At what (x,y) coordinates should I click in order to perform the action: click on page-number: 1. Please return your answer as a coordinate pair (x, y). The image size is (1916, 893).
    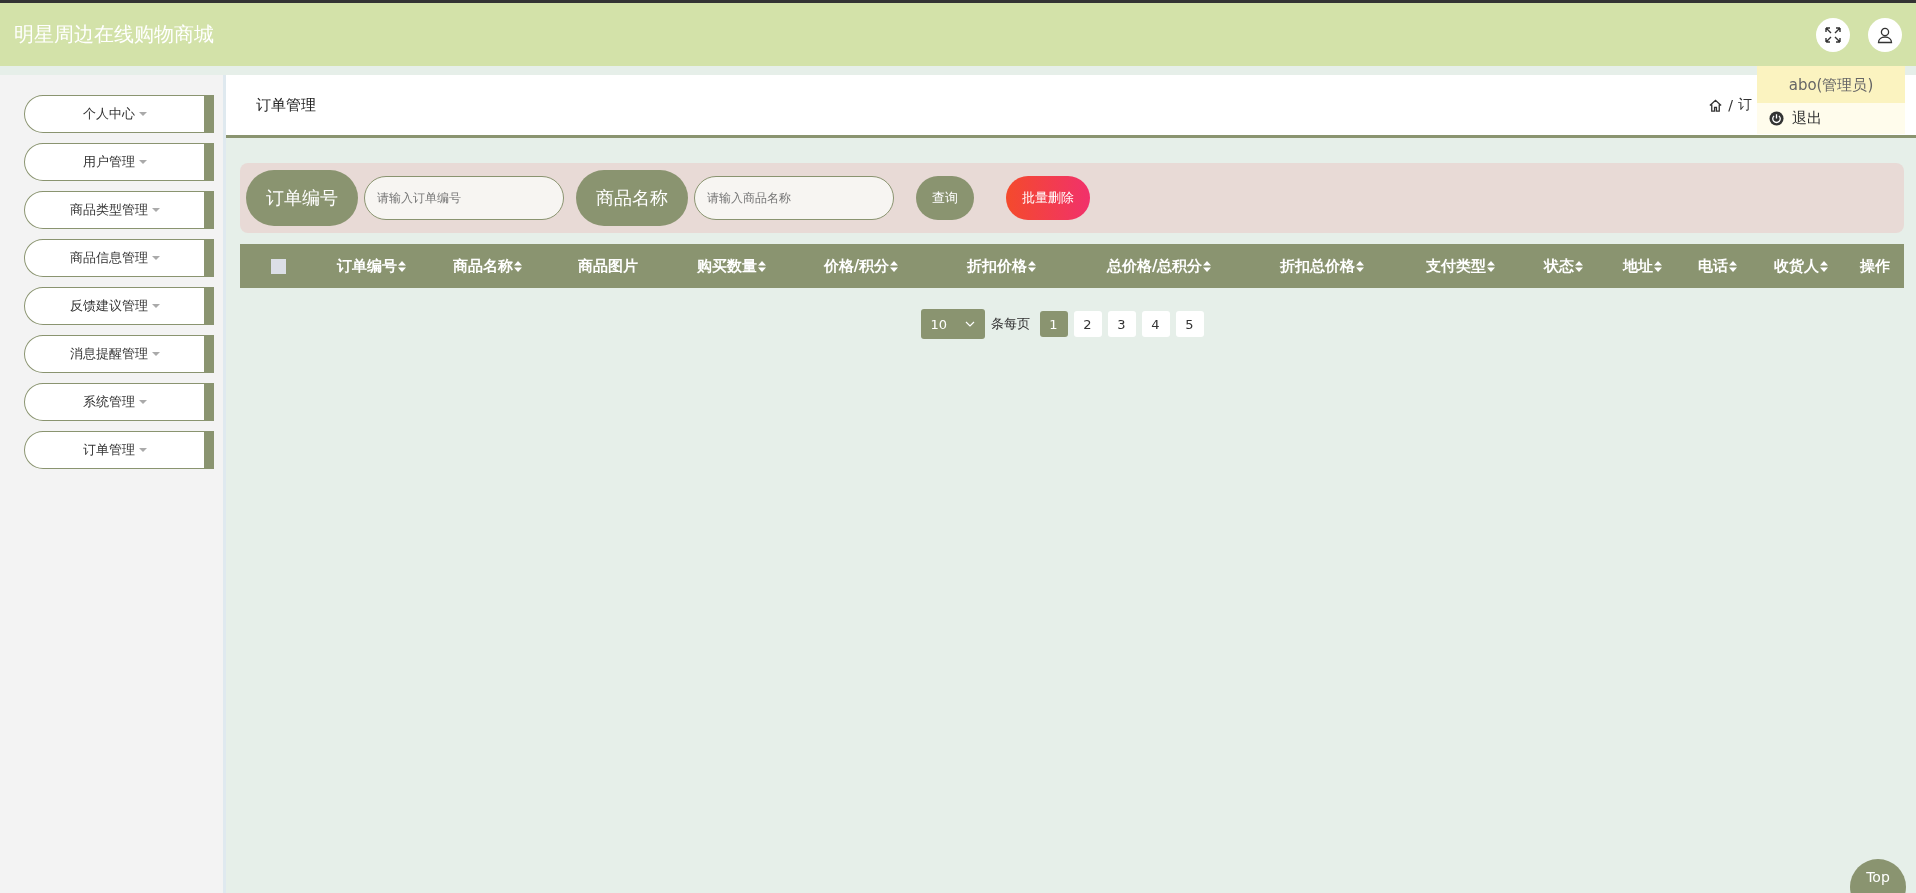
    Looking at the image, I should click on (1053, 324).